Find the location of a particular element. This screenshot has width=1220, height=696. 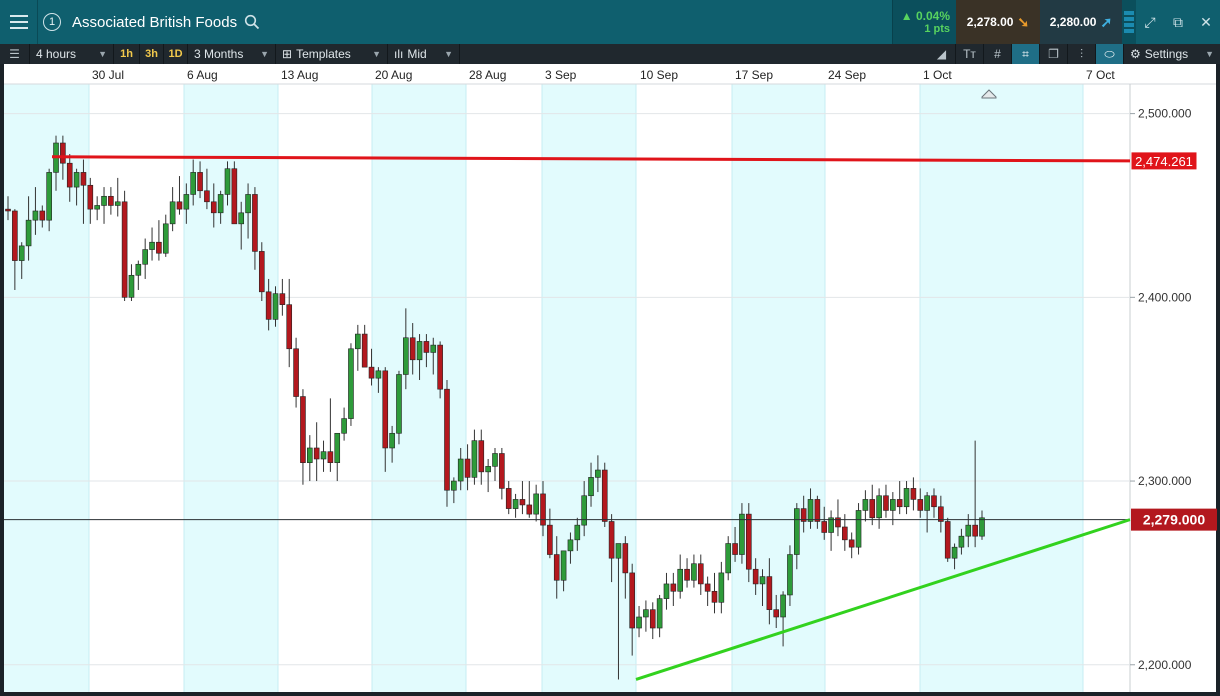

settings-label: Settings is located at coordinates (1166, 54).